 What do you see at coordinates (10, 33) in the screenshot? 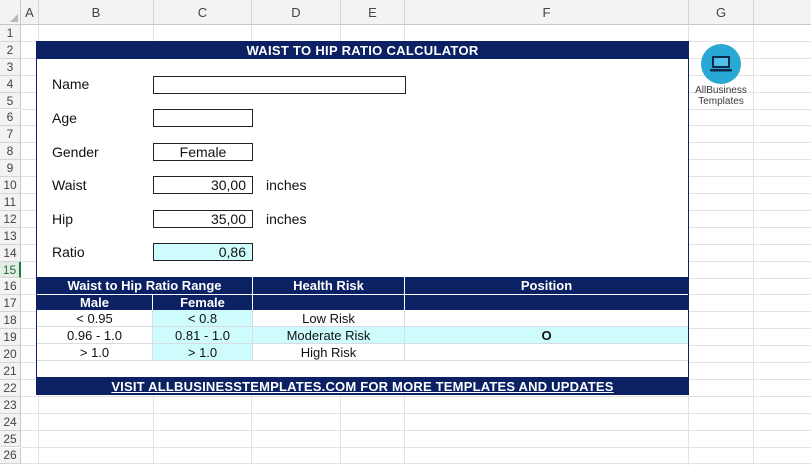
I see `row-header-1: 1` at bounding box center [10, 33].